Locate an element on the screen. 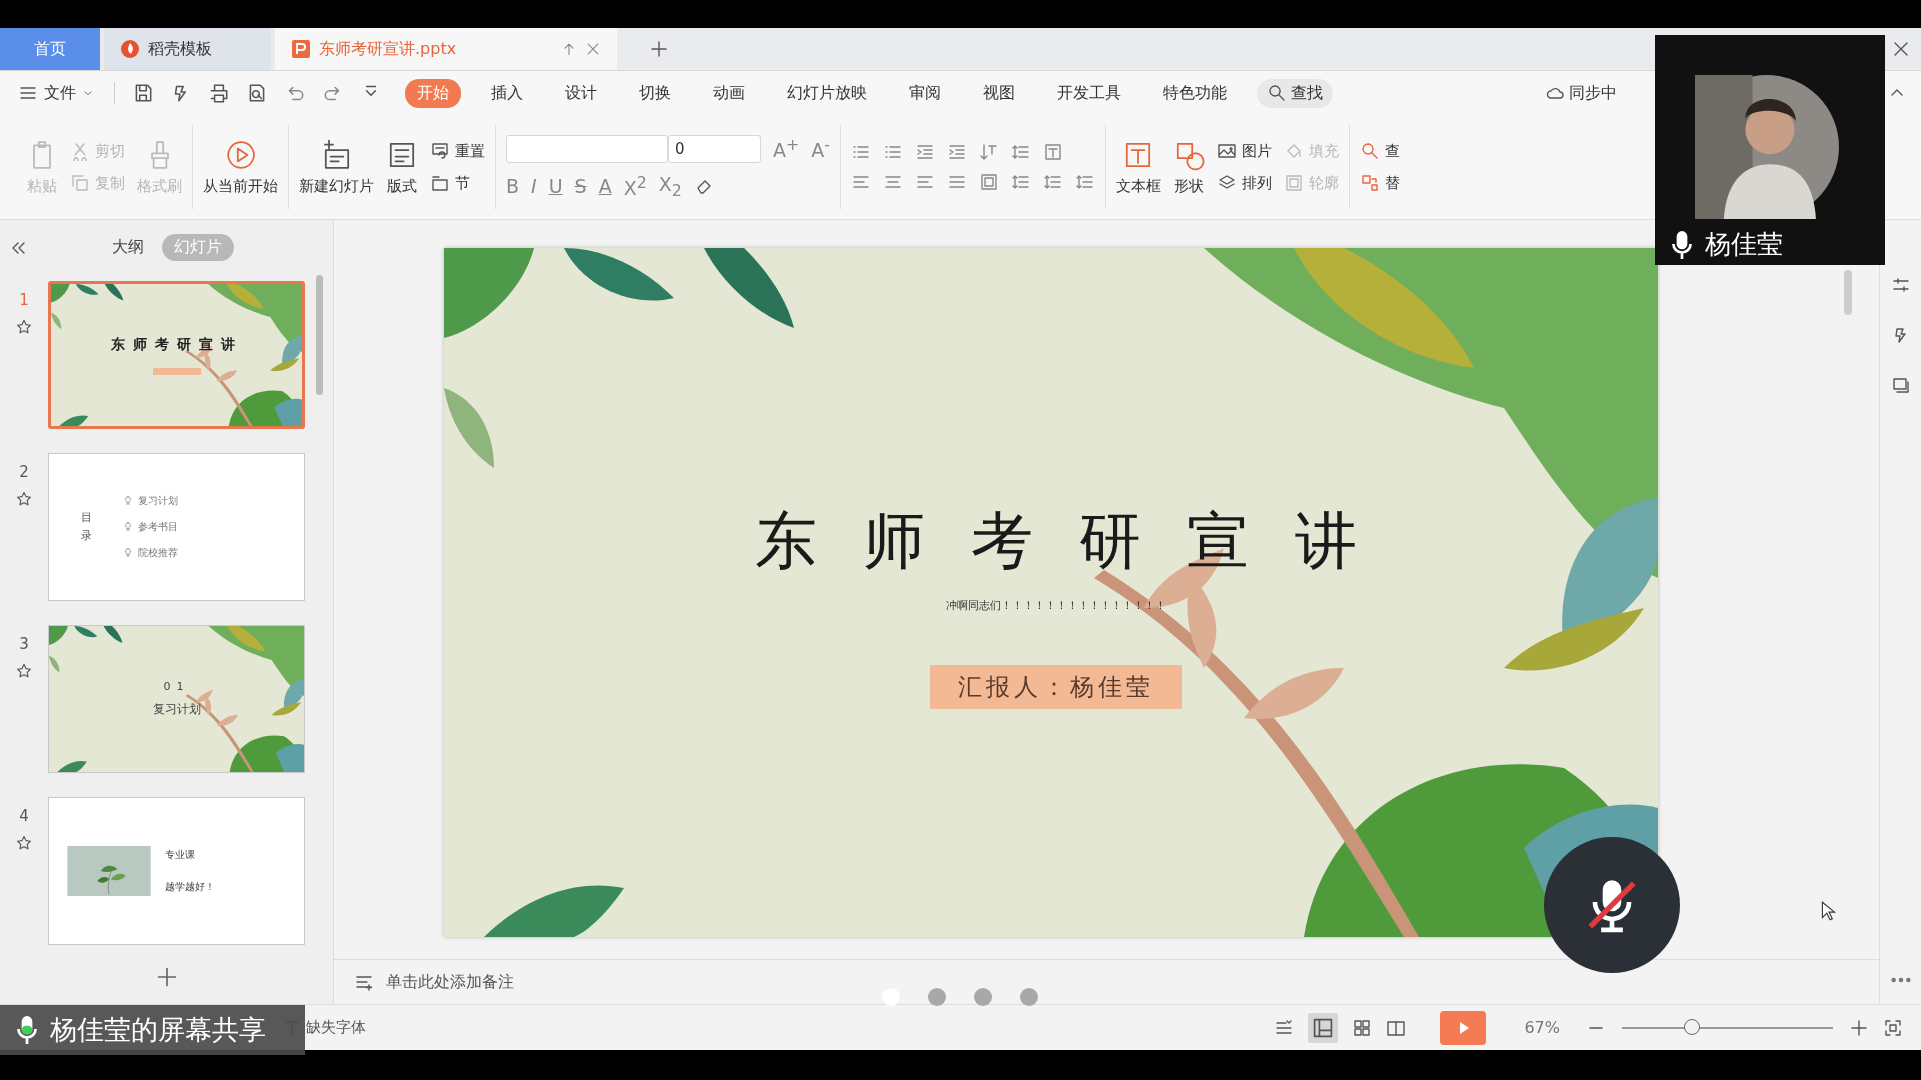 The height and width of the screenshot is (1080, 1921). slide-thumbnail: 01 复习计划 is located at coordinates (176, 699).